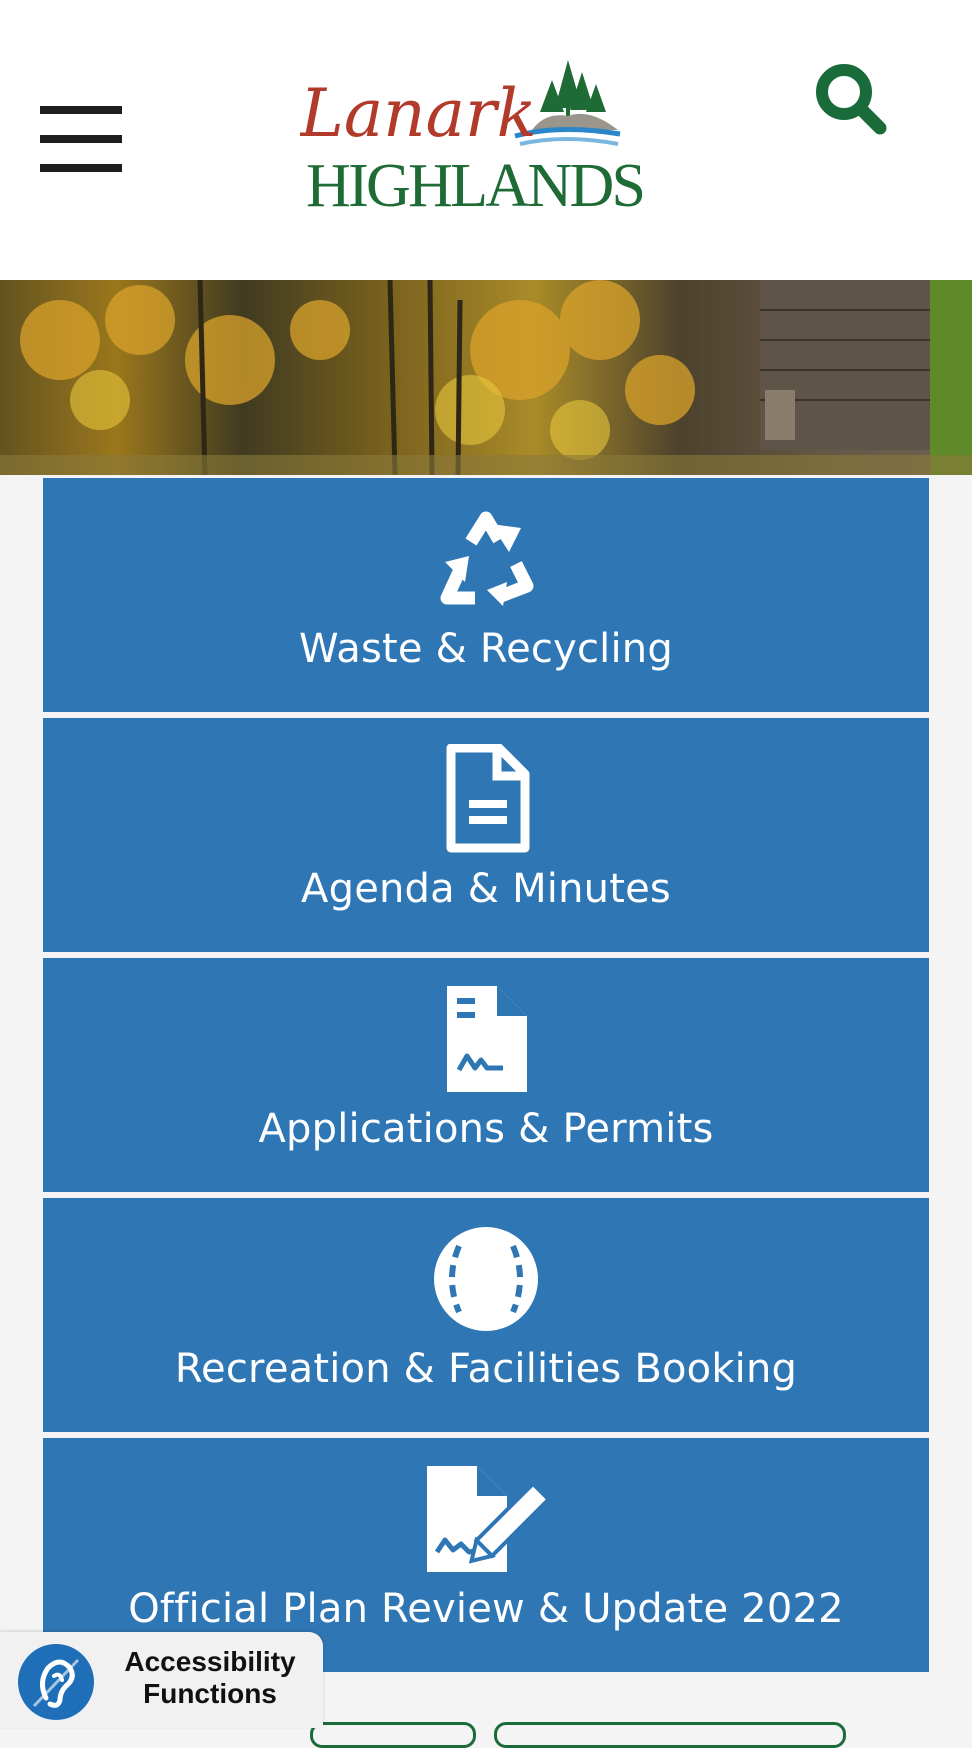 The height and width of the screenshot is (1748, 972). Describe the element at coordinates (487, 1039) in the screenshot. I see `signed-document-icon` at that location.